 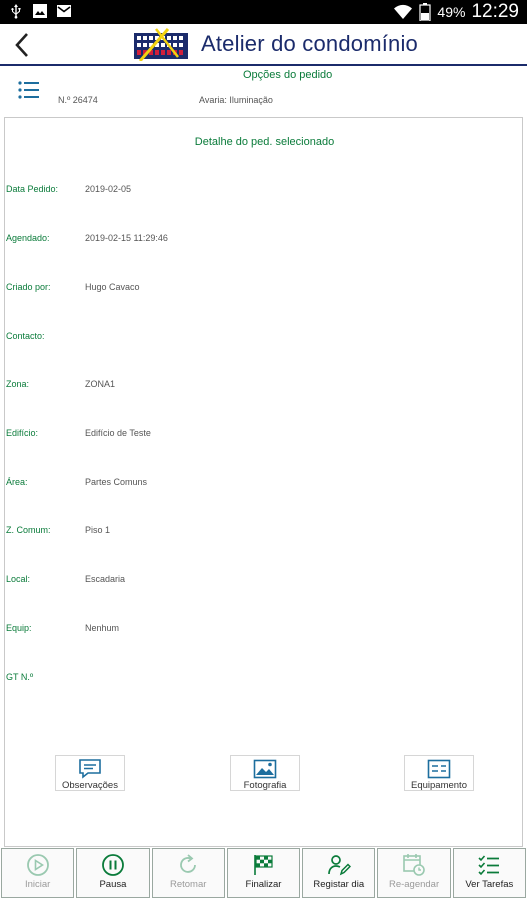 I want to click on field-value: 2019-02-15 11:29:46, so click(x=126, y=238).